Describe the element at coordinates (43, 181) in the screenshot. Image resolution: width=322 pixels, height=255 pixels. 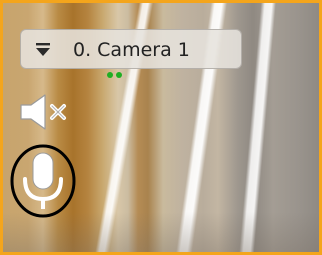
I see `microphone-icon` at that location.